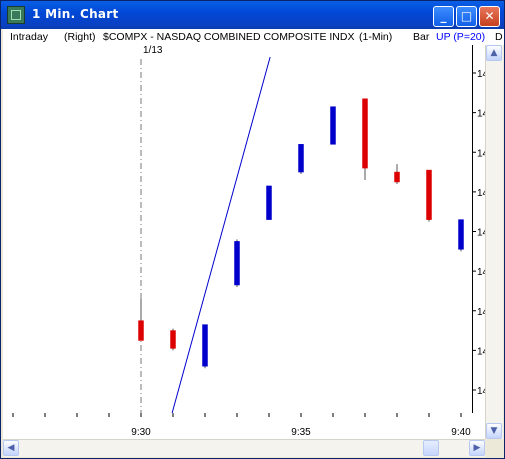  What do you see at coordinates (153, 50) in the screenshot?
I see `session-date-label: 1/13` at bounding box center [153, 50].